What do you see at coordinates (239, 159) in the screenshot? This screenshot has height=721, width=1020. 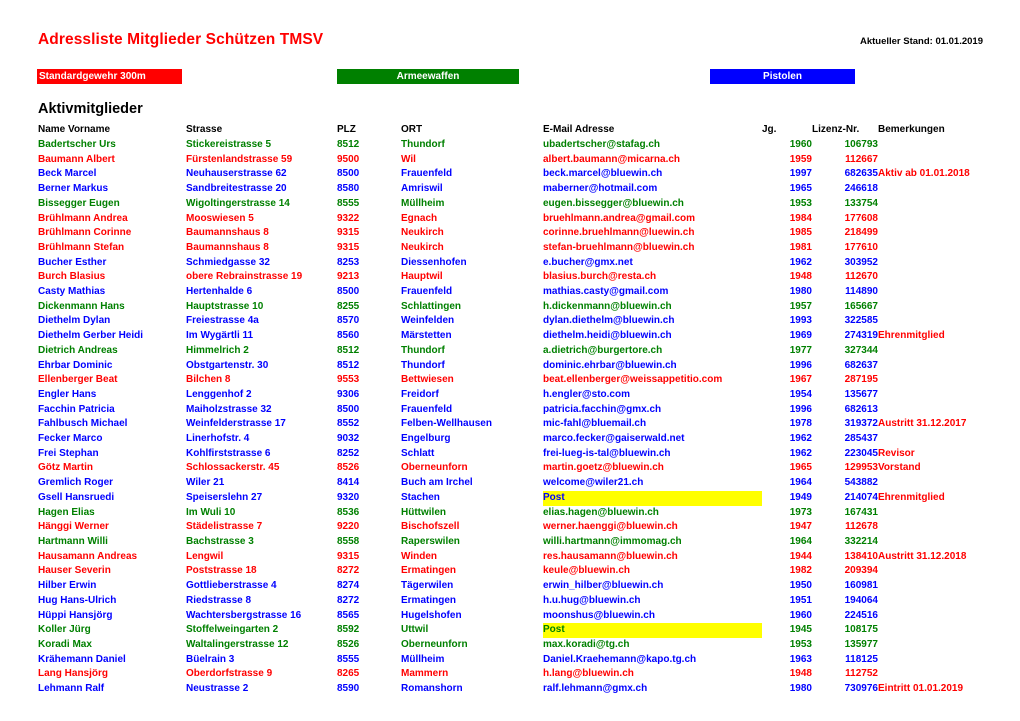 I see `cell-strasse: Fürstenlandstrasse 59` at bounding box center [239, 159].